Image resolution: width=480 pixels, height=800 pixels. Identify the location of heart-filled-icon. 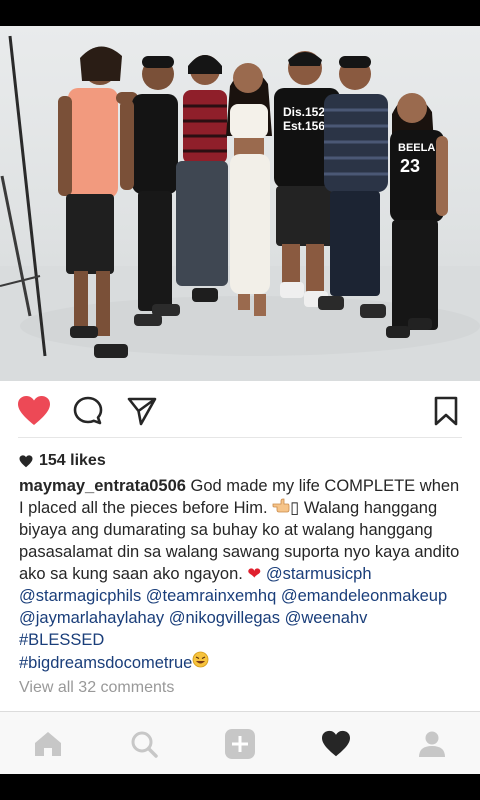
(34, 410).